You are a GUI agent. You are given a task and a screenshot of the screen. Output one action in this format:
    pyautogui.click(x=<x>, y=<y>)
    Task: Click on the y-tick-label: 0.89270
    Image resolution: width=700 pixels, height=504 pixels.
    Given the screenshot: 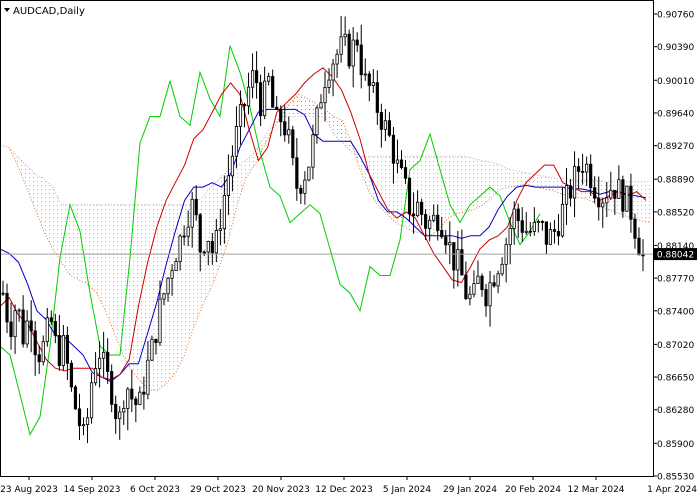 What is the action you would take?
    pyautogui.click(x=675, y=147)
    